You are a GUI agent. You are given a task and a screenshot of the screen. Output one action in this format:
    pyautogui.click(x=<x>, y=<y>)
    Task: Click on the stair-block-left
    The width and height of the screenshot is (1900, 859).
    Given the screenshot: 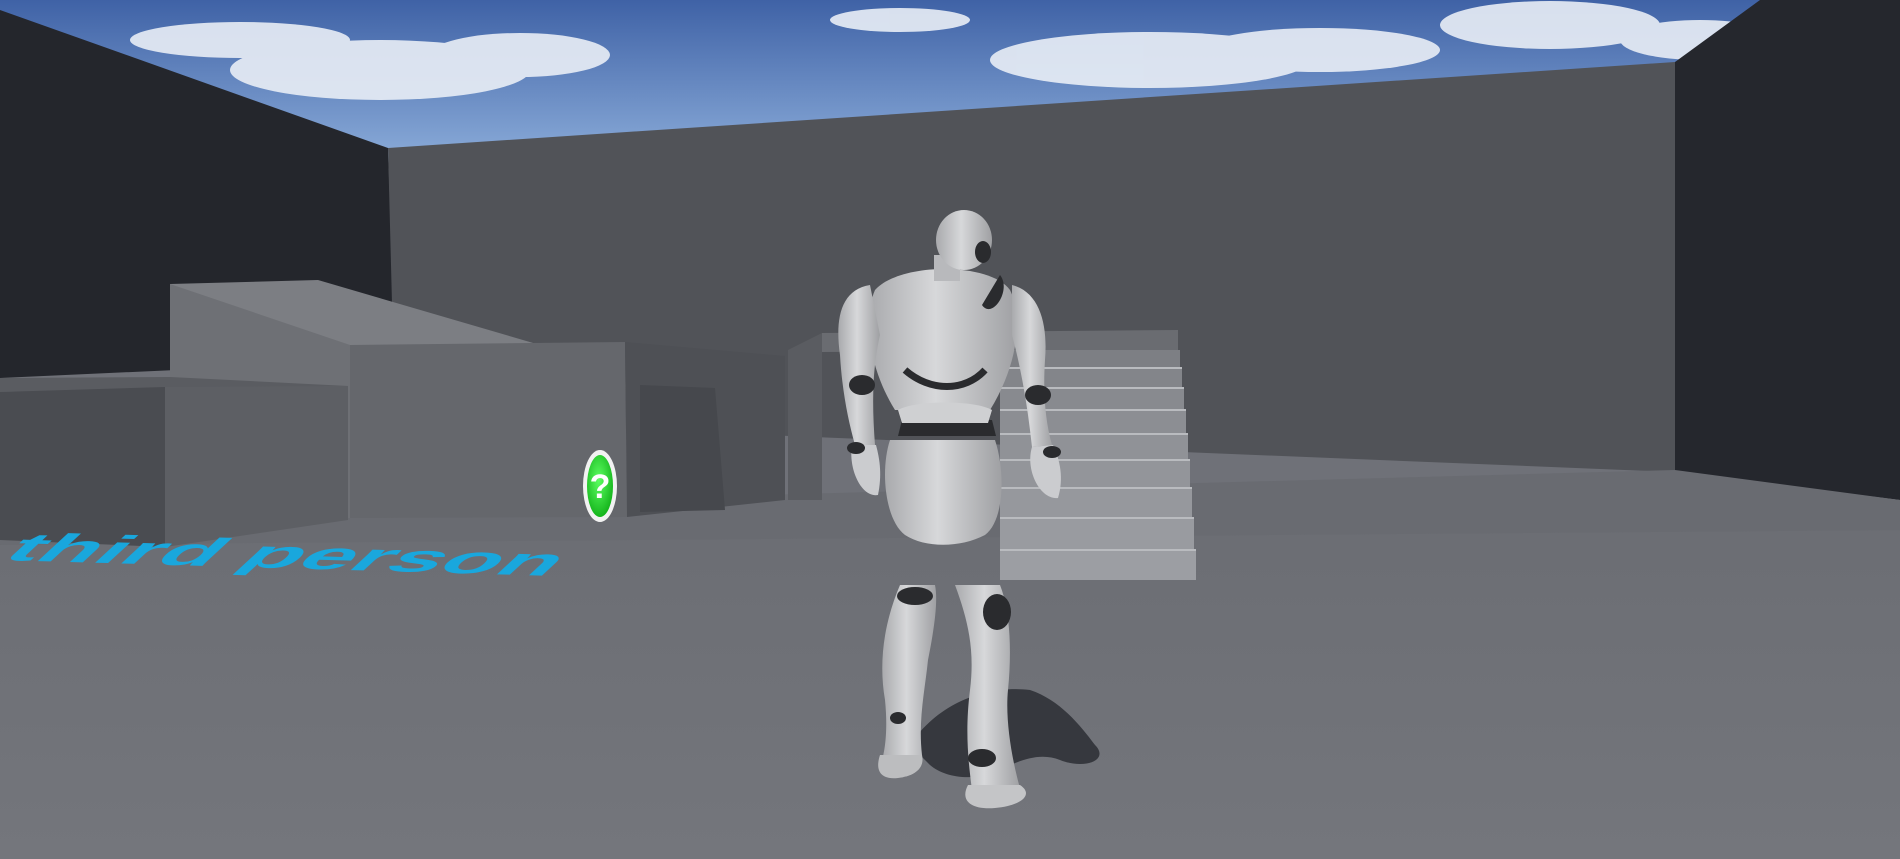 What is the action you would take?
    pyautogui.click(x=805, y=416)
    